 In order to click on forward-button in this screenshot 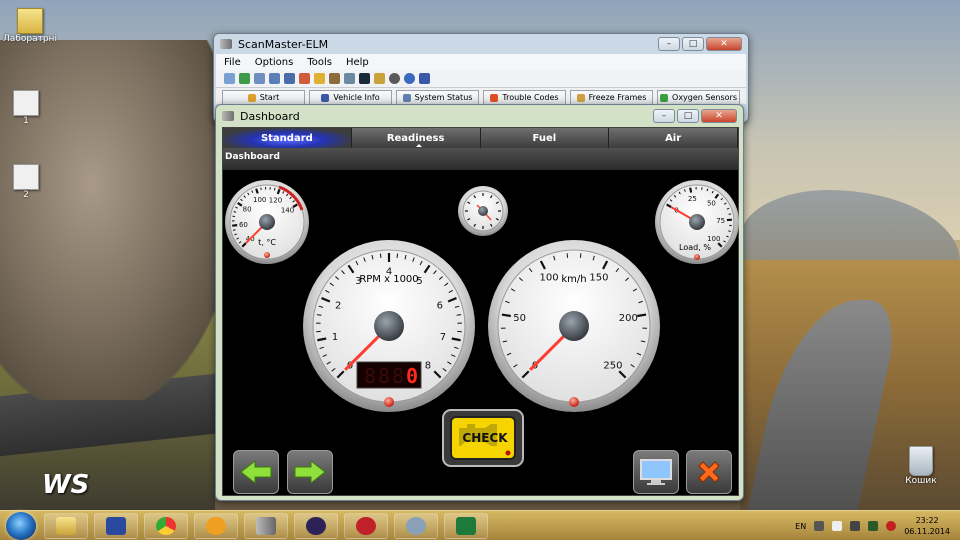, I will do `click(310, 472)`.